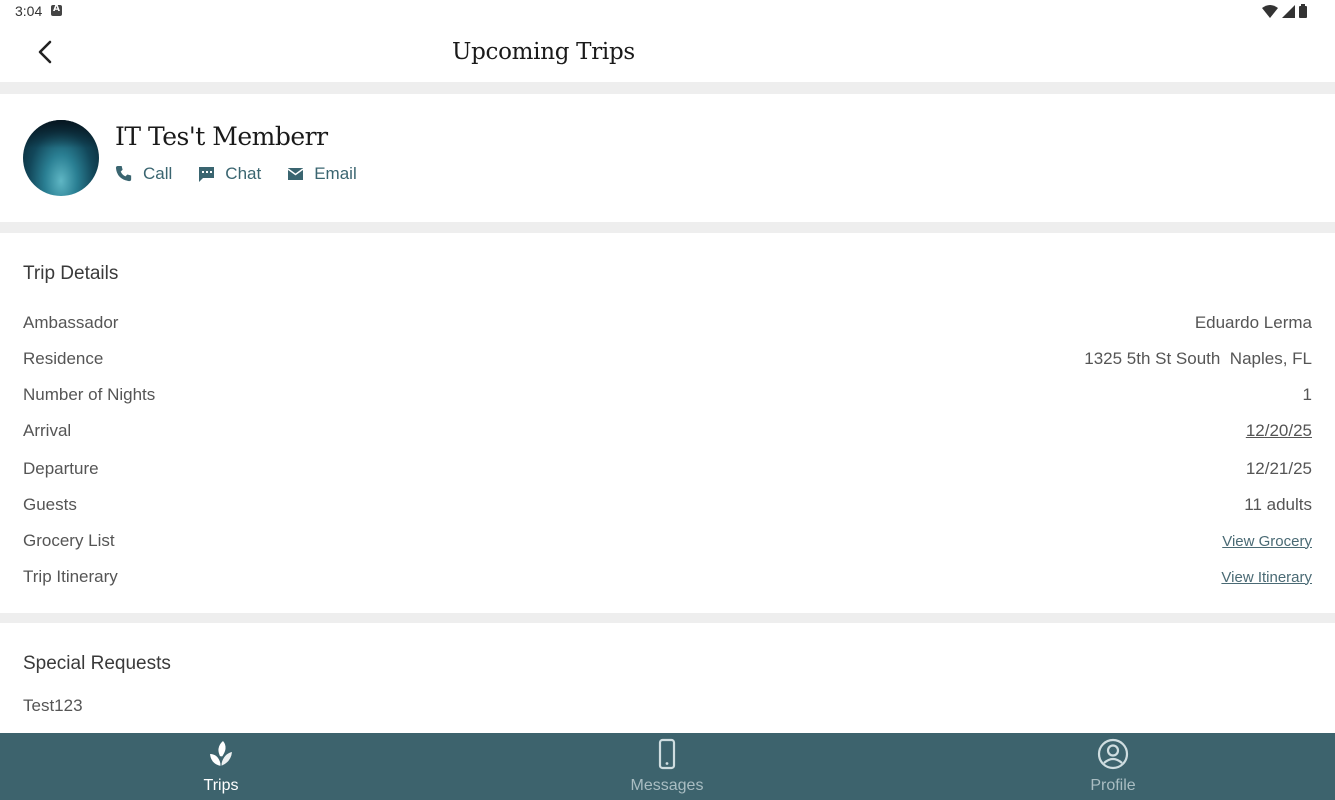 This screenshot has height=800, width=1335. I want to click on email-label: Email, so click(335, 173).